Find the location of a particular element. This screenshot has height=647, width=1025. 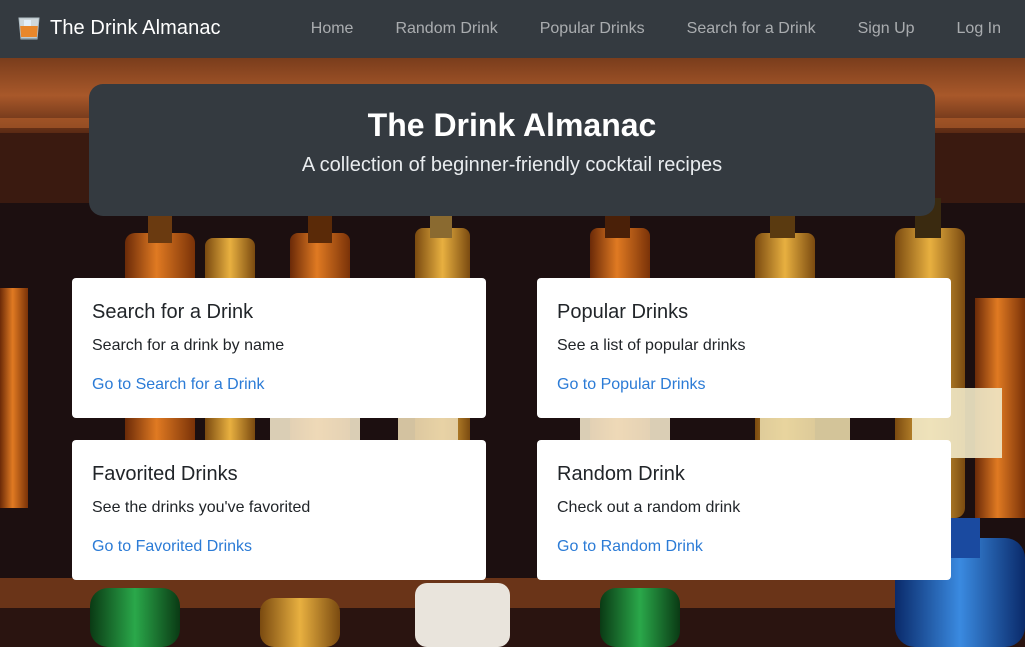

nav-home: Home is located at coordinates (332, 29).